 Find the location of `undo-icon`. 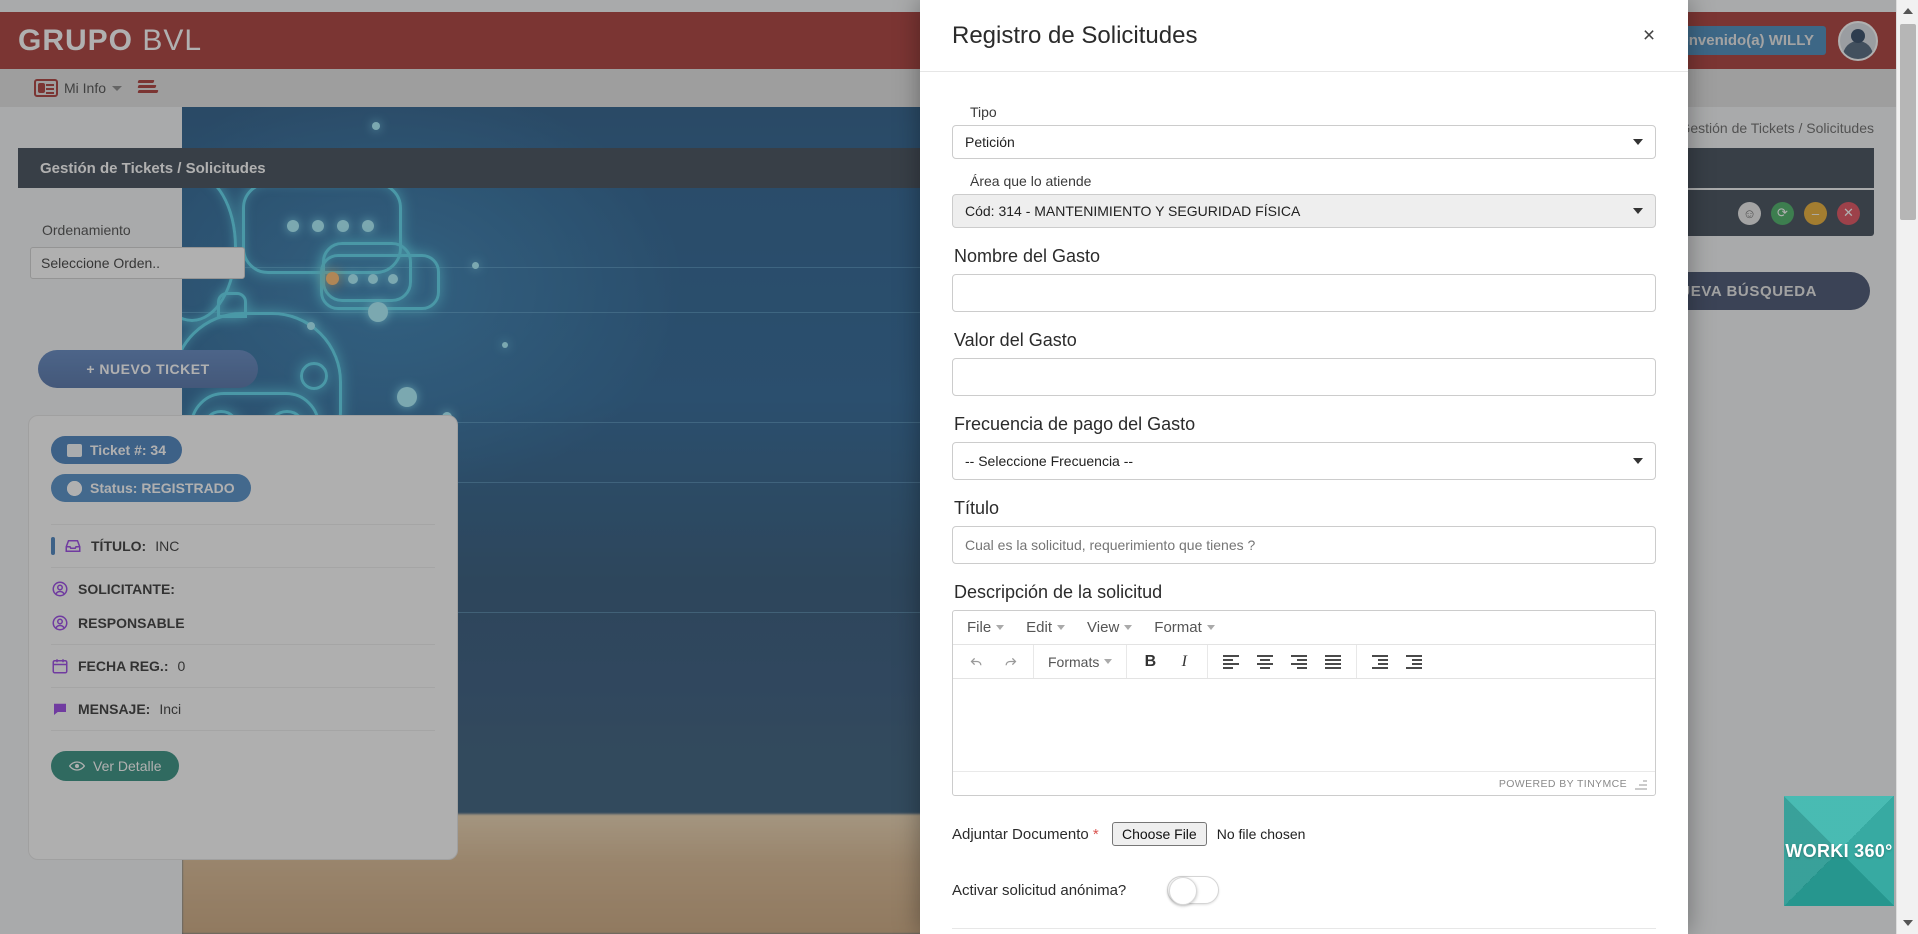

undo-icon is located at coordinates (976, 662).